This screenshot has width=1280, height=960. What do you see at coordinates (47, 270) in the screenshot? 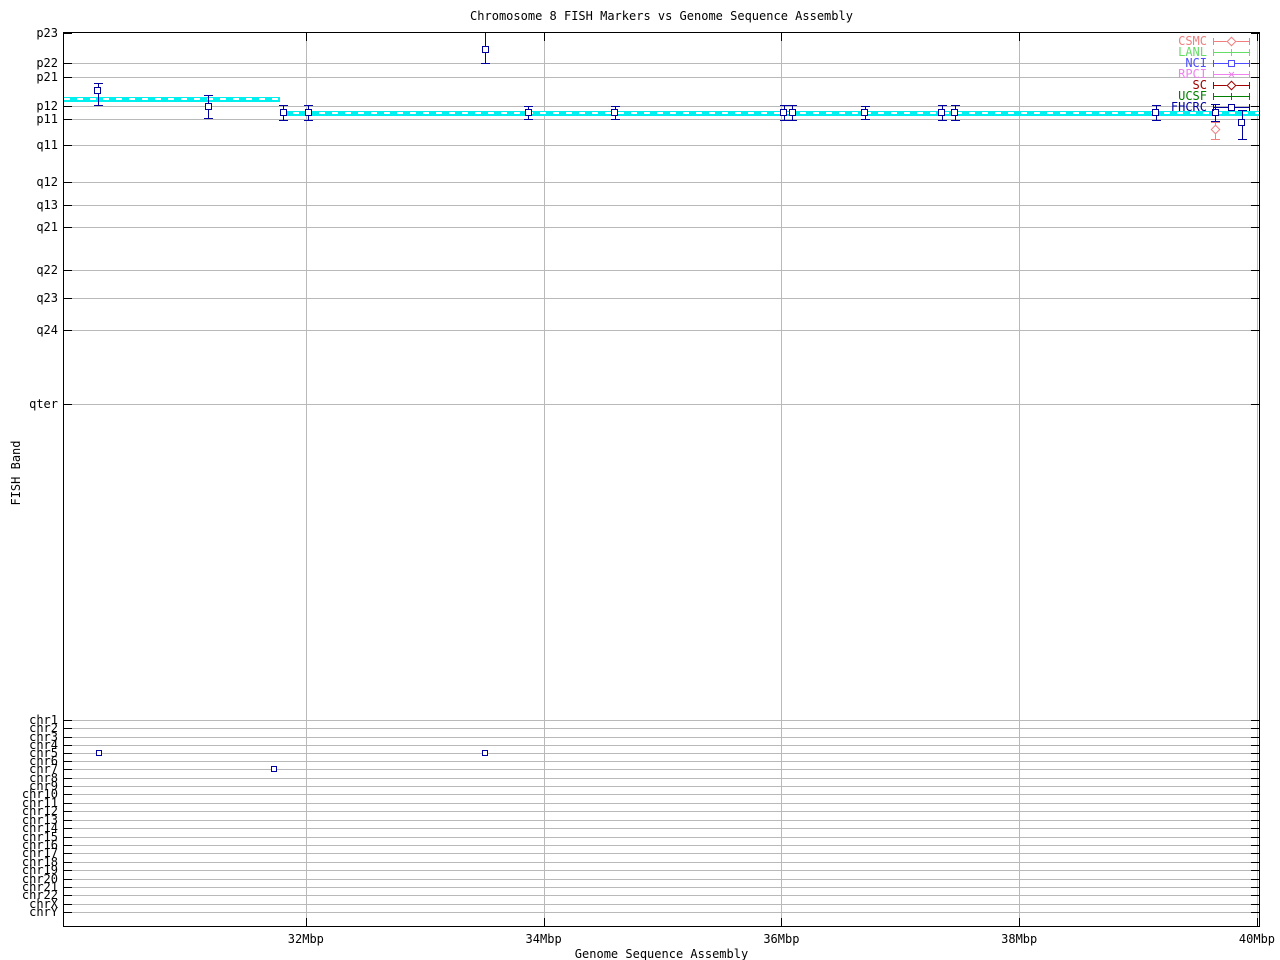
I see `y-tick-label: q22` at bounding box center [47, 270].